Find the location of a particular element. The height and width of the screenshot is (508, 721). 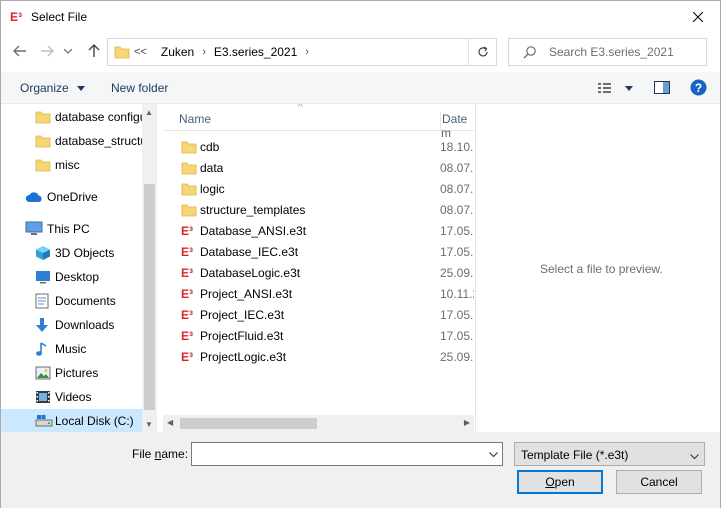

cube-icon is located at coordinates (43, 253).